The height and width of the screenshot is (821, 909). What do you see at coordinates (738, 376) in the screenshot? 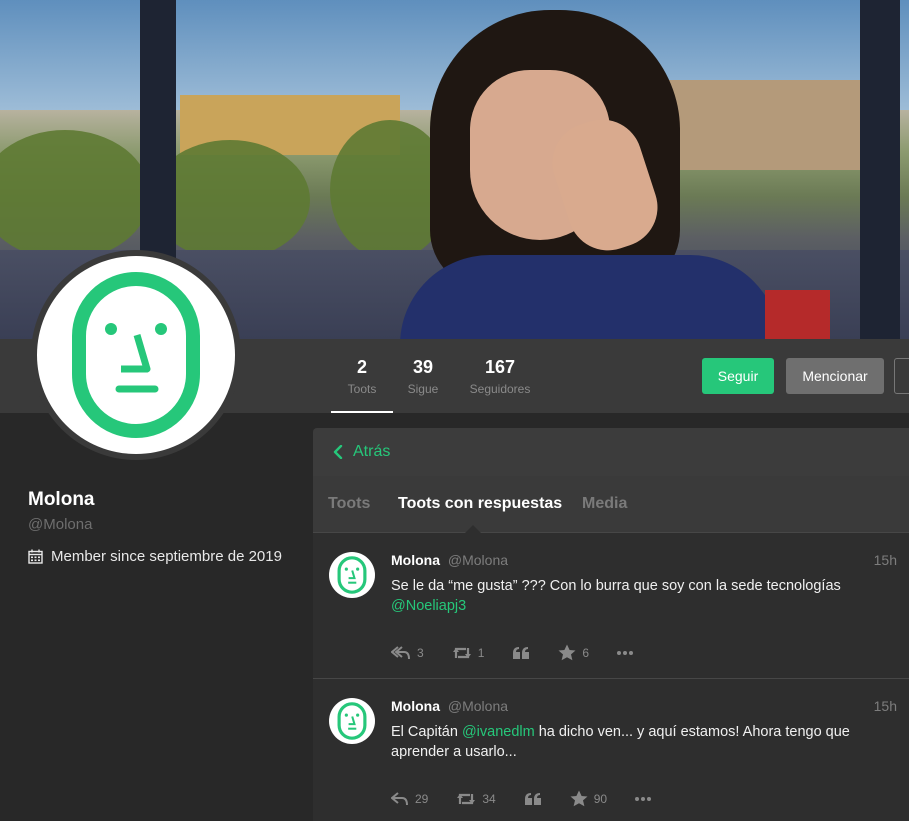
I see `follow-button: Seguir` at bounding box center [738, 376].